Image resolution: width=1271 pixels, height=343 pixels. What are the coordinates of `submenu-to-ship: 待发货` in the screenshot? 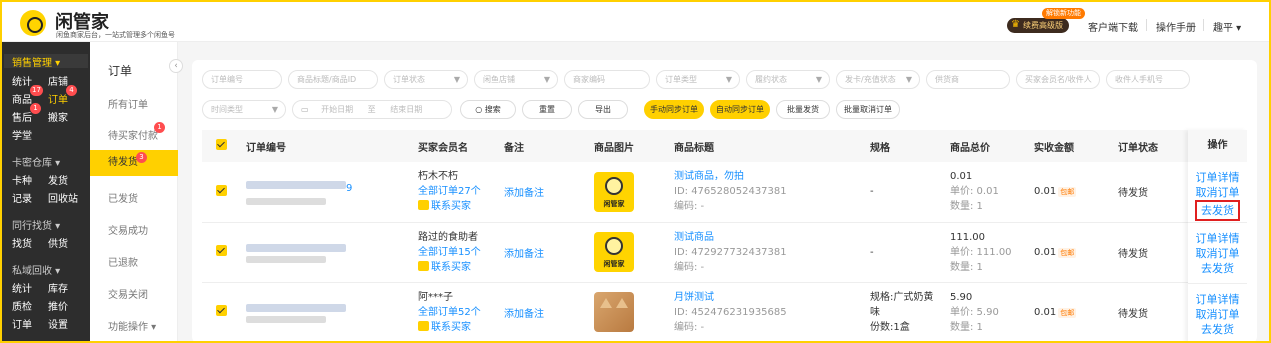 It's located at (134, 163).